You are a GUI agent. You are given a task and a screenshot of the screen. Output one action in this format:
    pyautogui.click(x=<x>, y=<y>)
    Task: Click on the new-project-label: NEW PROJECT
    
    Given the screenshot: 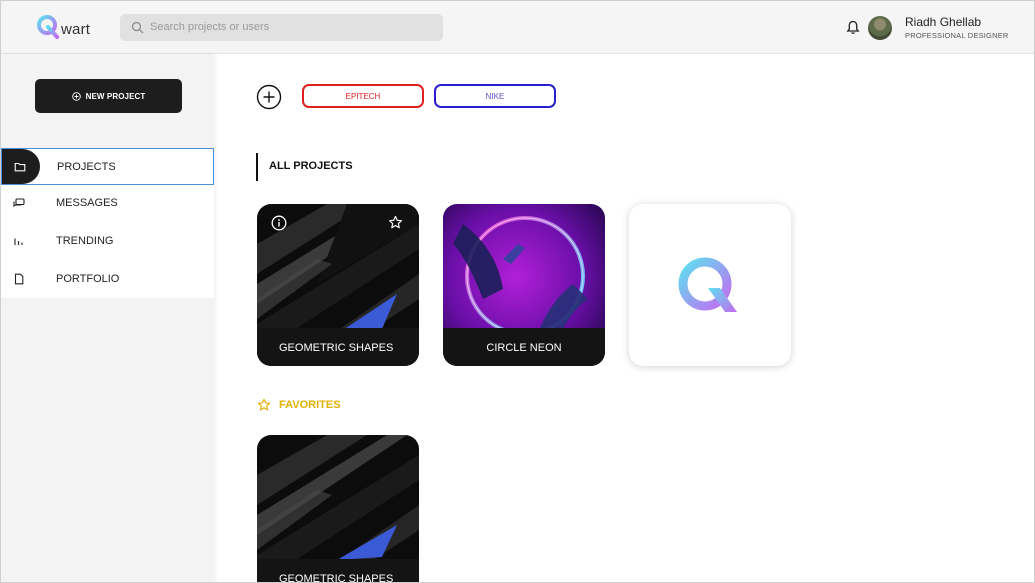 What is the action you would take?
    pyautogui.click(x=115, y=96)
    